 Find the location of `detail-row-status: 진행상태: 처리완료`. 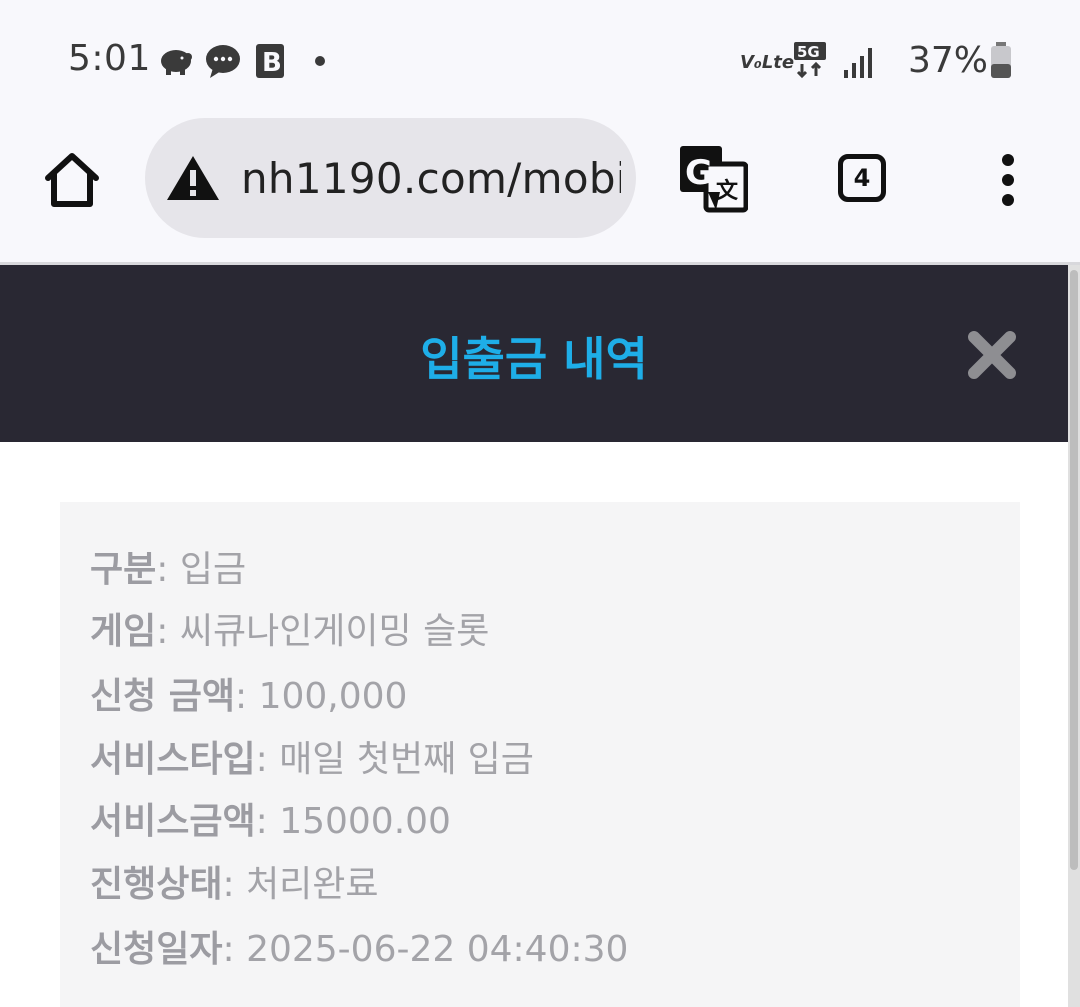

detail-row-status: 진행상태: 처리완료 is located at coordinates (234, 884).